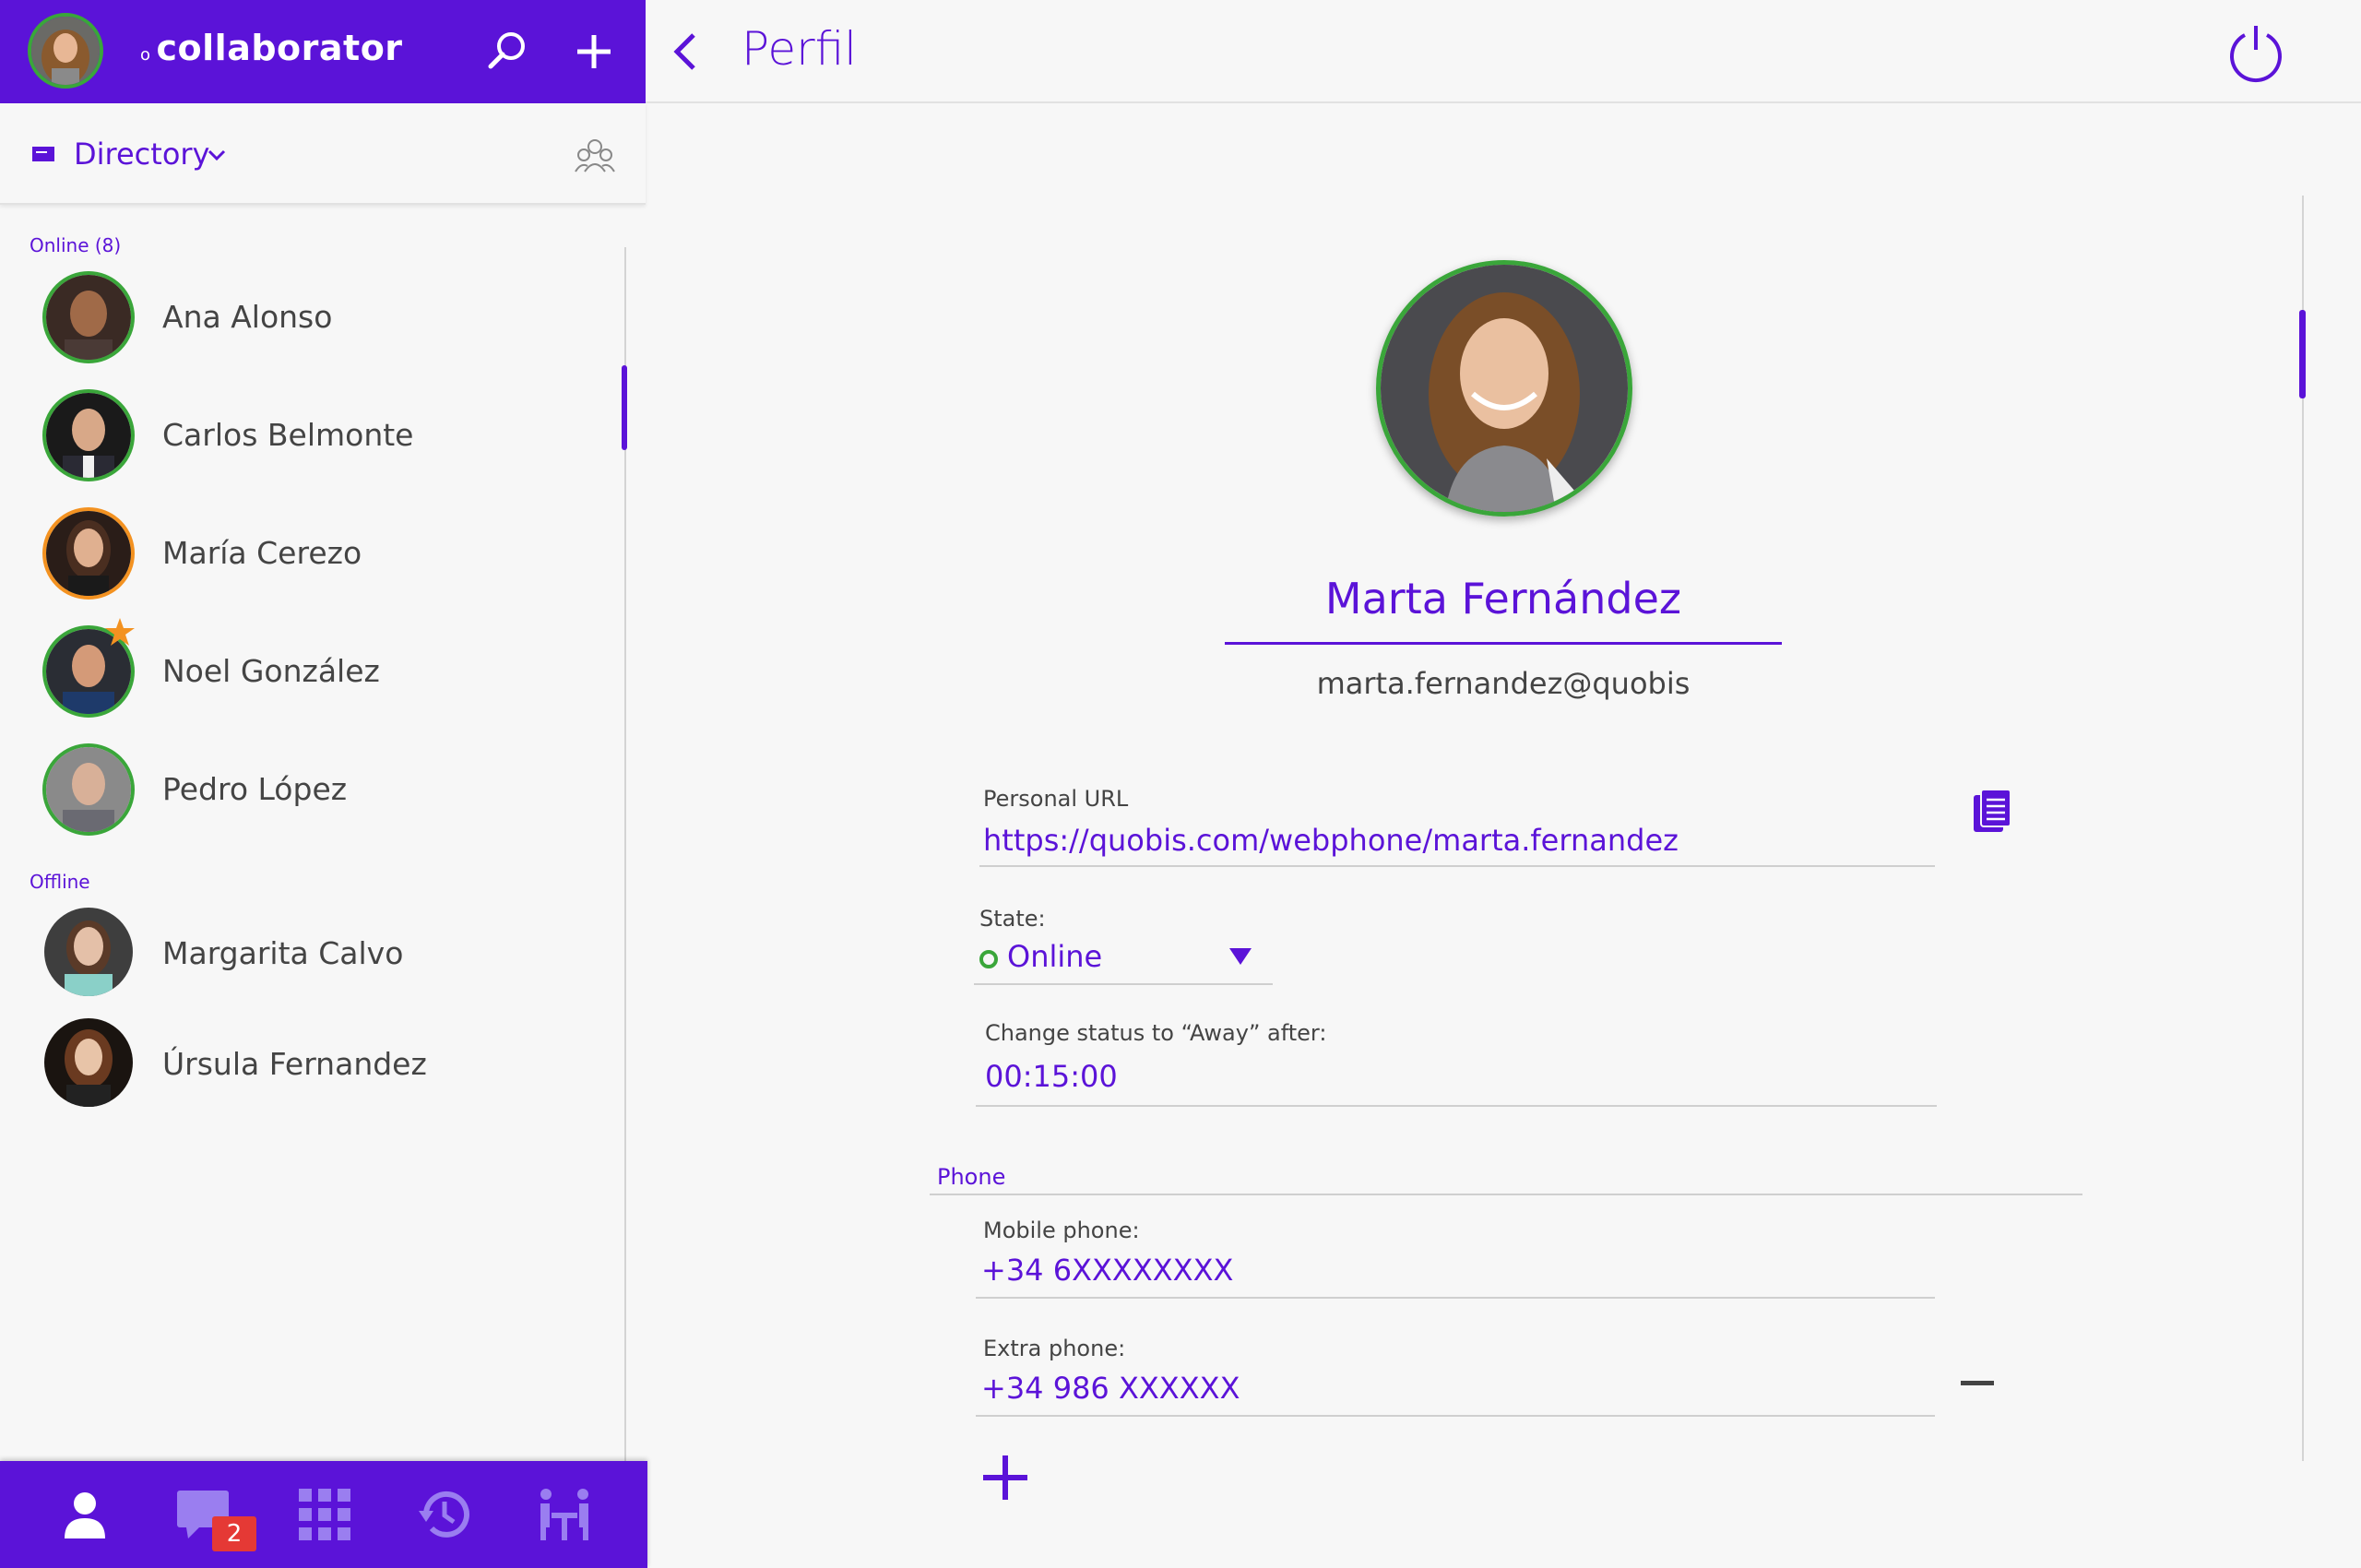  I want to click on add-phone-icon, so click(1005, 1478).